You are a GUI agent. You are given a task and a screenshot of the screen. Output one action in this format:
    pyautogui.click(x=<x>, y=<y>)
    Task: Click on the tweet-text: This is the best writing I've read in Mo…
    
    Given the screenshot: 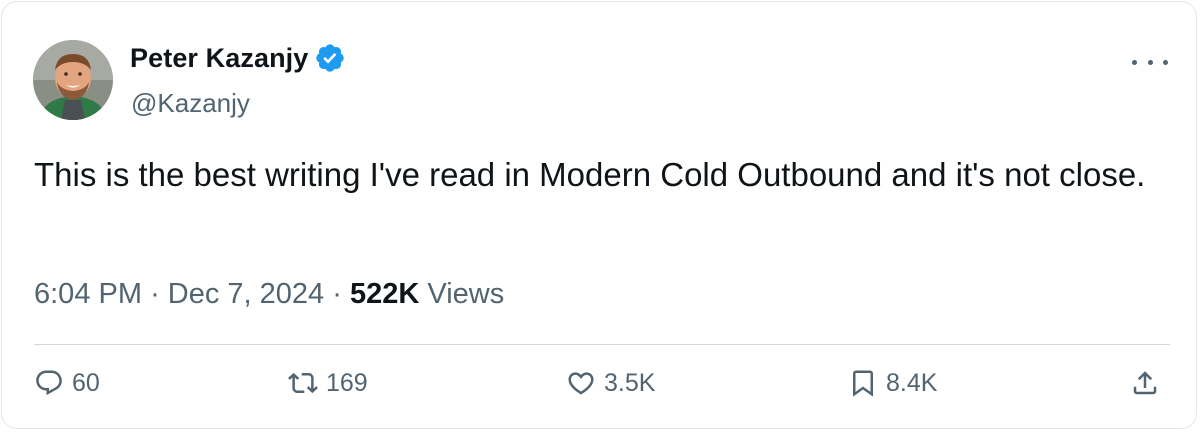 What is the action you would take?
    pyautogui.click(x=590, y=174)
    